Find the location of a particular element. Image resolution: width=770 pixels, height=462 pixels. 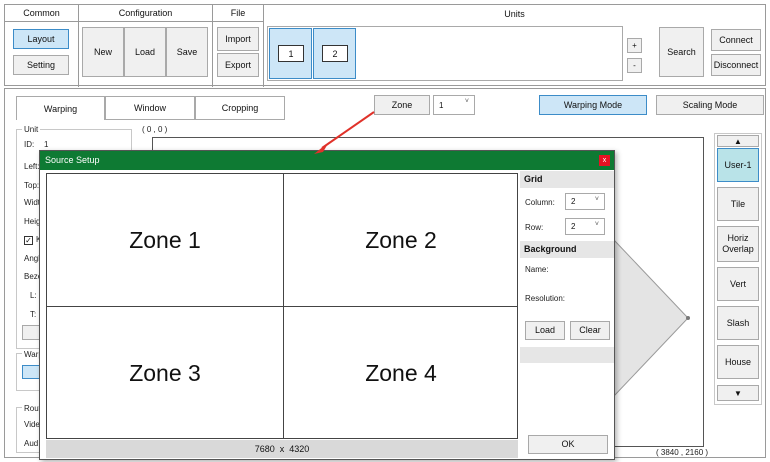

row-select-value: 2 is located at coordinates (573, 226).